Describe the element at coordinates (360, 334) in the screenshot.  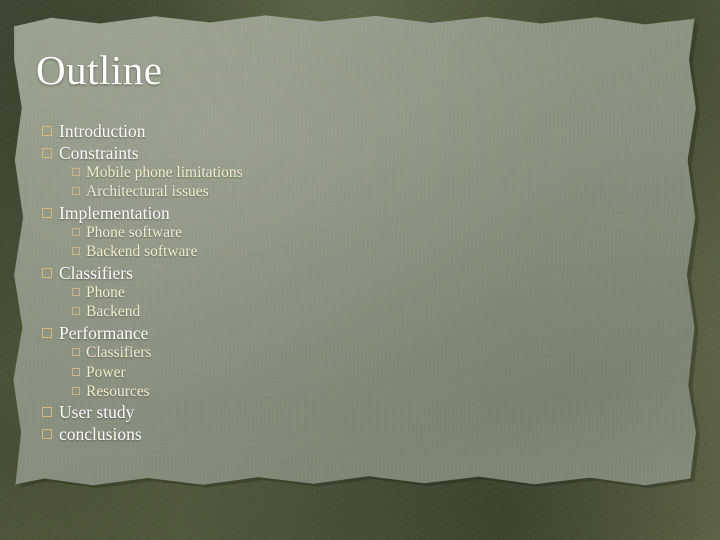
I see `outline-item-level1: Performance` at that location.